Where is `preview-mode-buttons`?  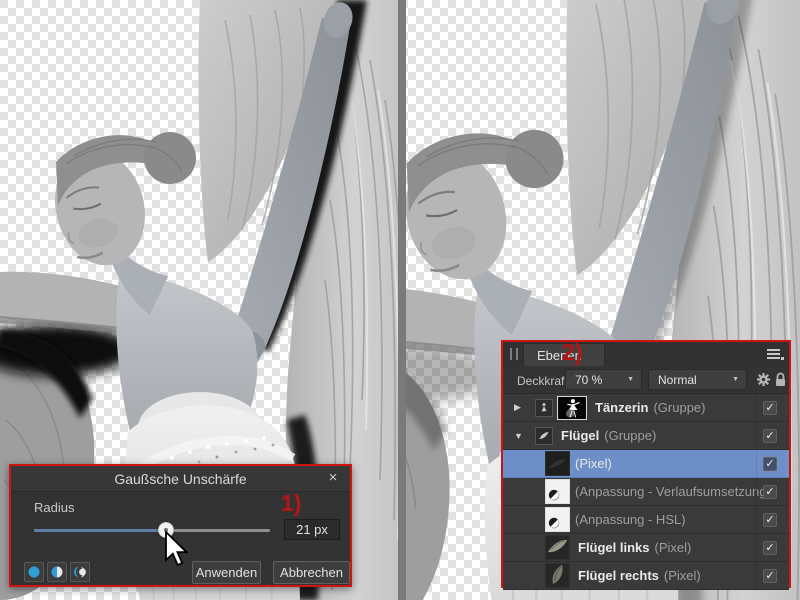
preview-mode-buttons is located at coordinates (57, 572).